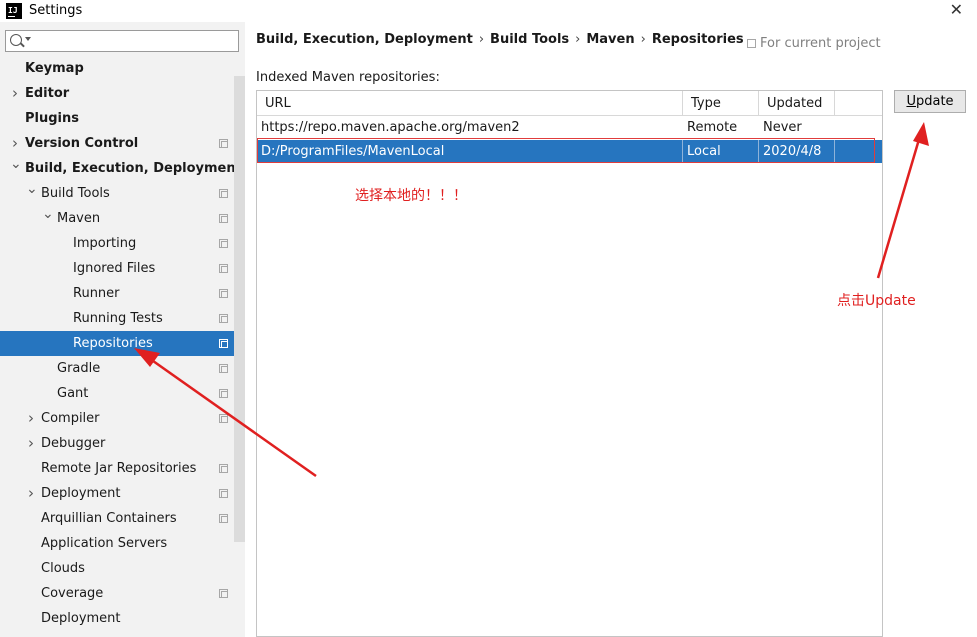  What do you see at coordinates (566, 150) in the screenshot?
I see `annotation-highlight-box` at bounding box center [566, 150].